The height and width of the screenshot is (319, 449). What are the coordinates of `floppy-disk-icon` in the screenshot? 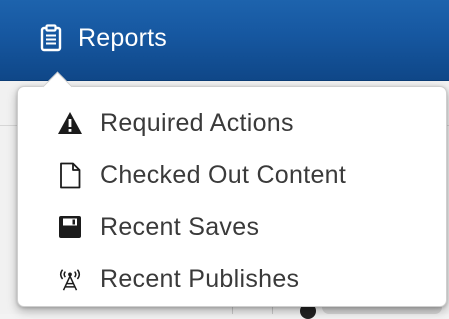 It's located at (70, 227).